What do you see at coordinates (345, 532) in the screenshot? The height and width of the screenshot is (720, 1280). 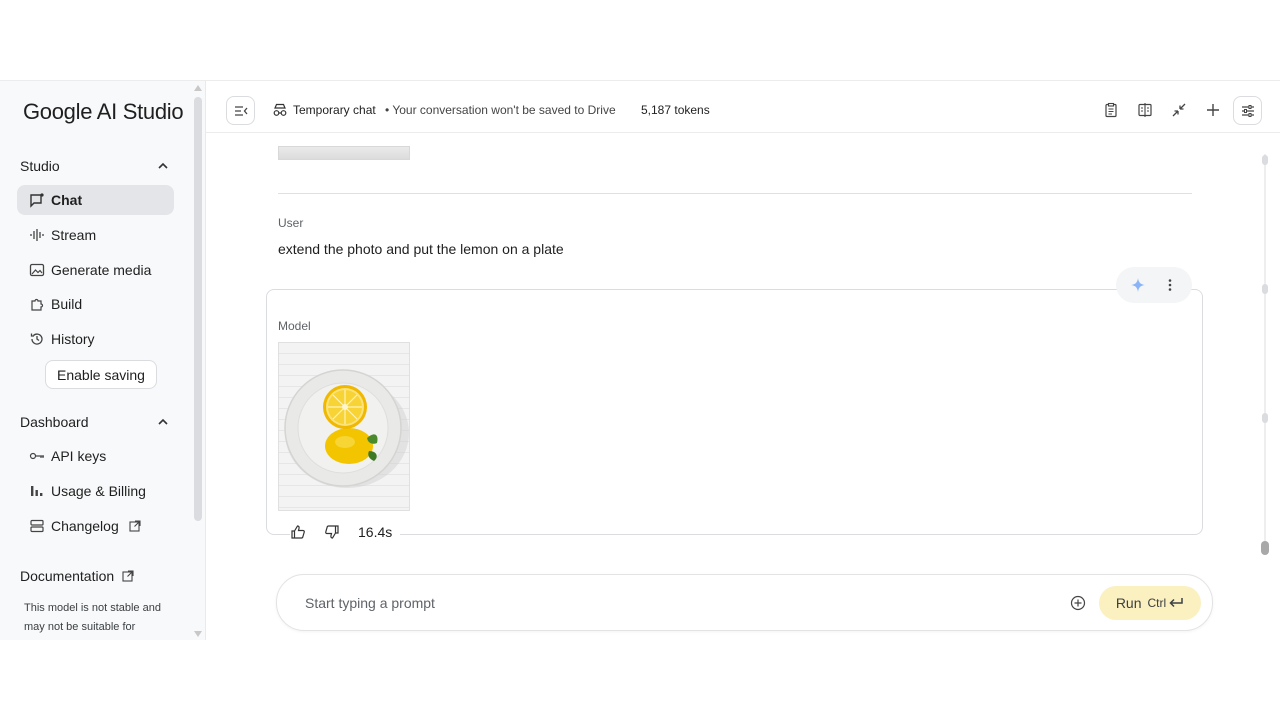 I see `response-feedback-bar: 16.4s` at bounding box center [345, 532].